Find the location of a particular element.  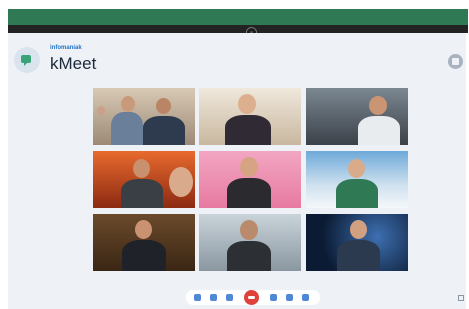

end-call-button is located at coordinates (251, 297).